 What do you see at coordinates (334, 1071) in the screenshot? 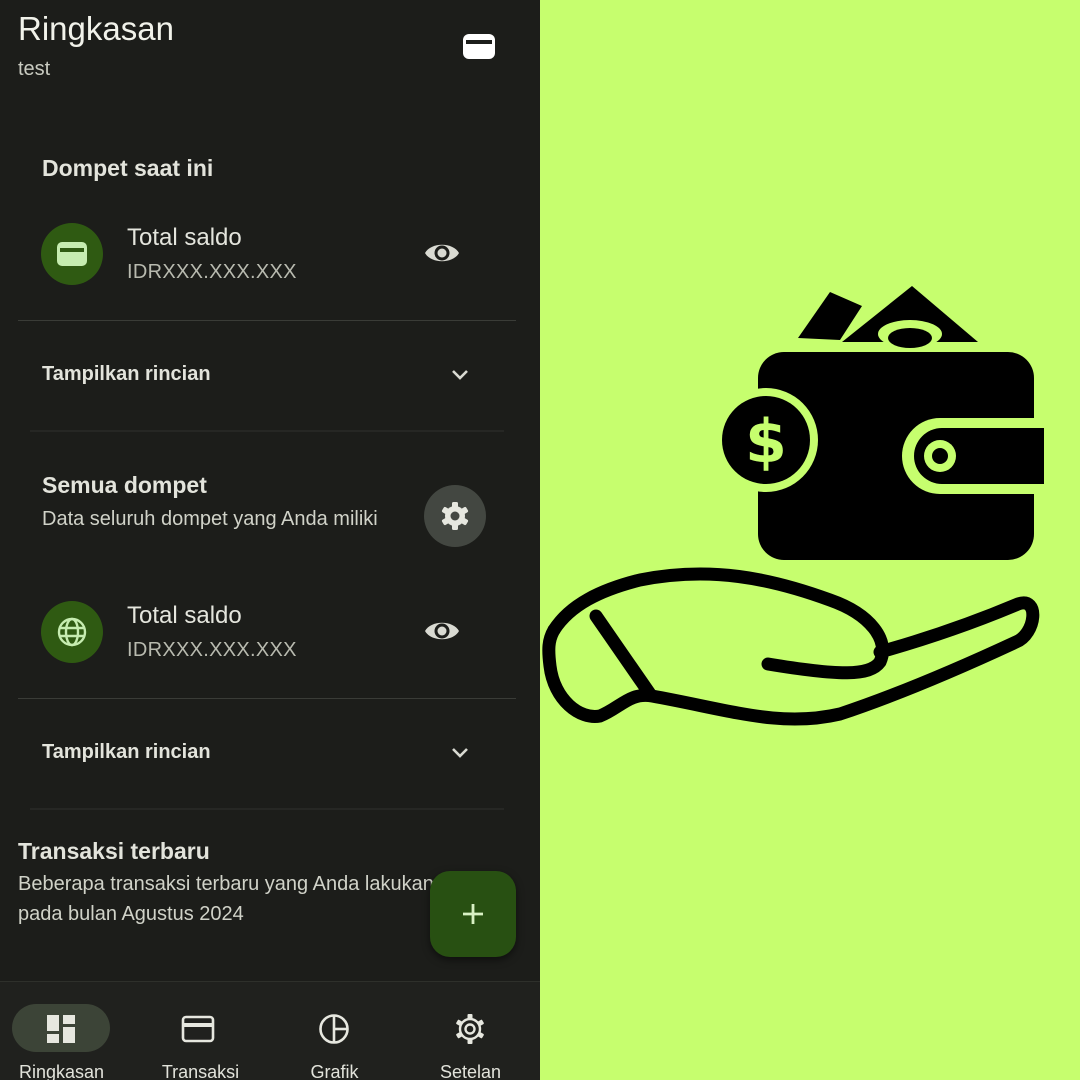
I see `nav-label: Grafik` at bounding box center [334, 1071].